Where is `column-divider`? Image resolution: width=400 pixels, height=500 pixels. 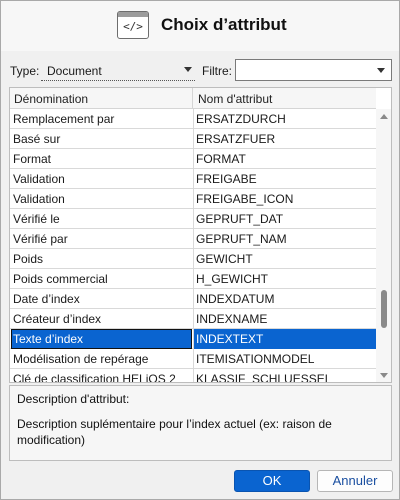 column-divider is located at coordinates (192, 98).